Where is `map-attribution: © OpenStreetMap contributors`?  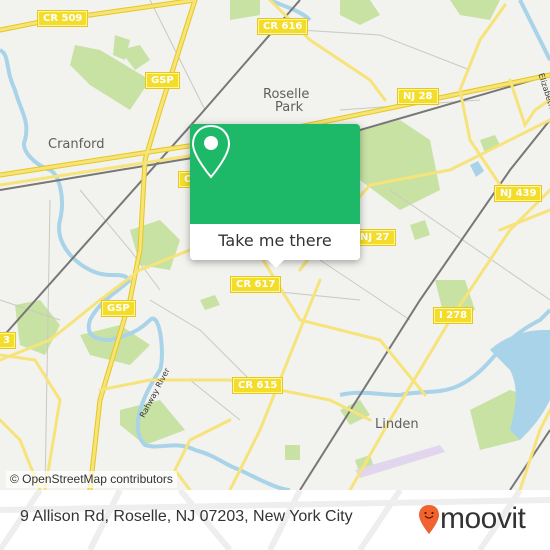 map-attribution: © OpenStreetMap contributors is located at coordinates (91, 479).